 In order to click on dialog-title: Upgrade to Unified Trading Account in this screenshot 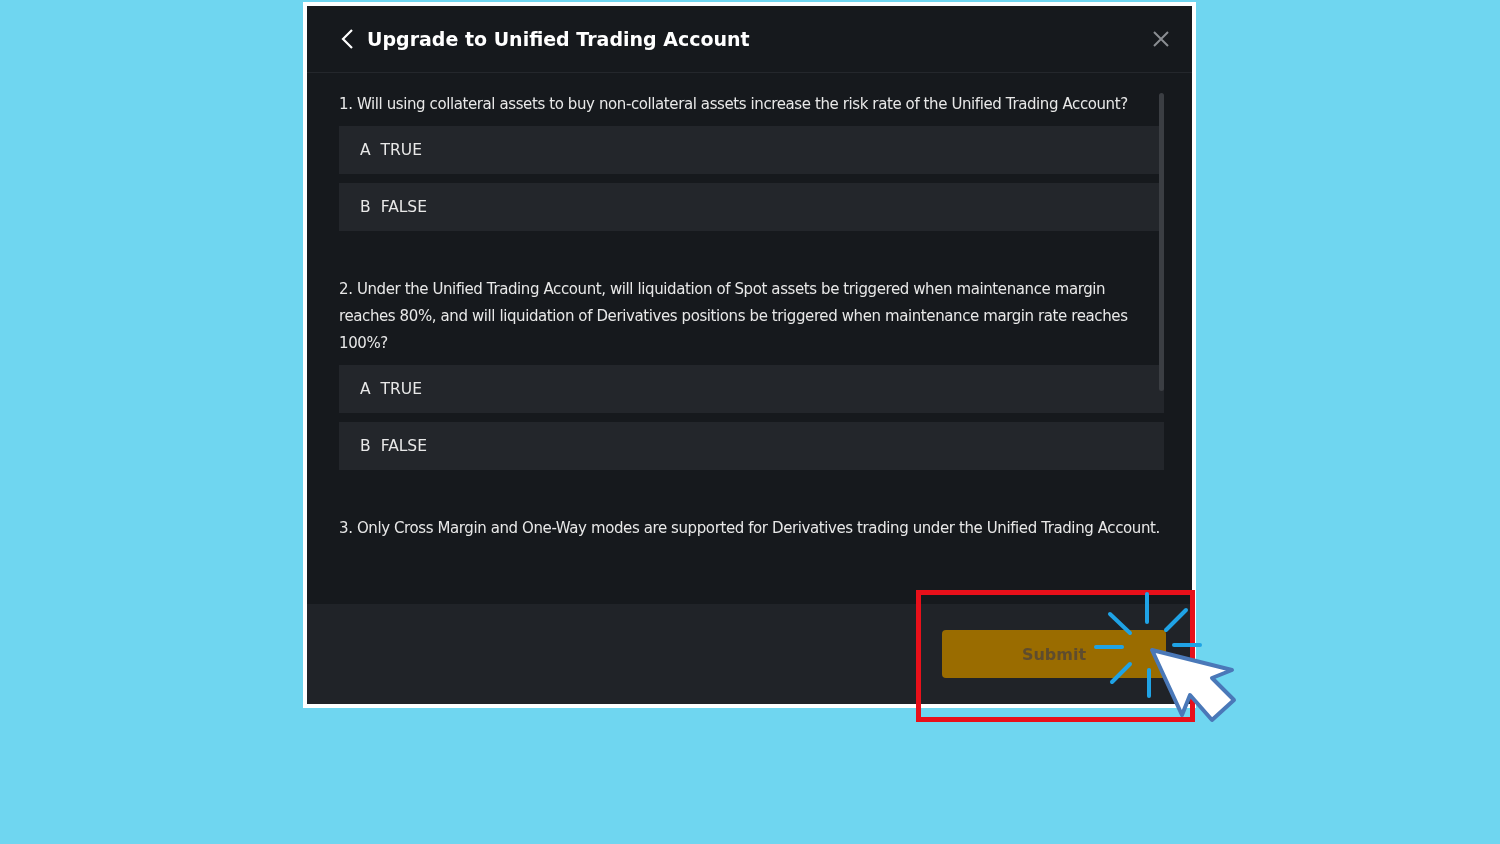, I will do `click(559, 39)`.